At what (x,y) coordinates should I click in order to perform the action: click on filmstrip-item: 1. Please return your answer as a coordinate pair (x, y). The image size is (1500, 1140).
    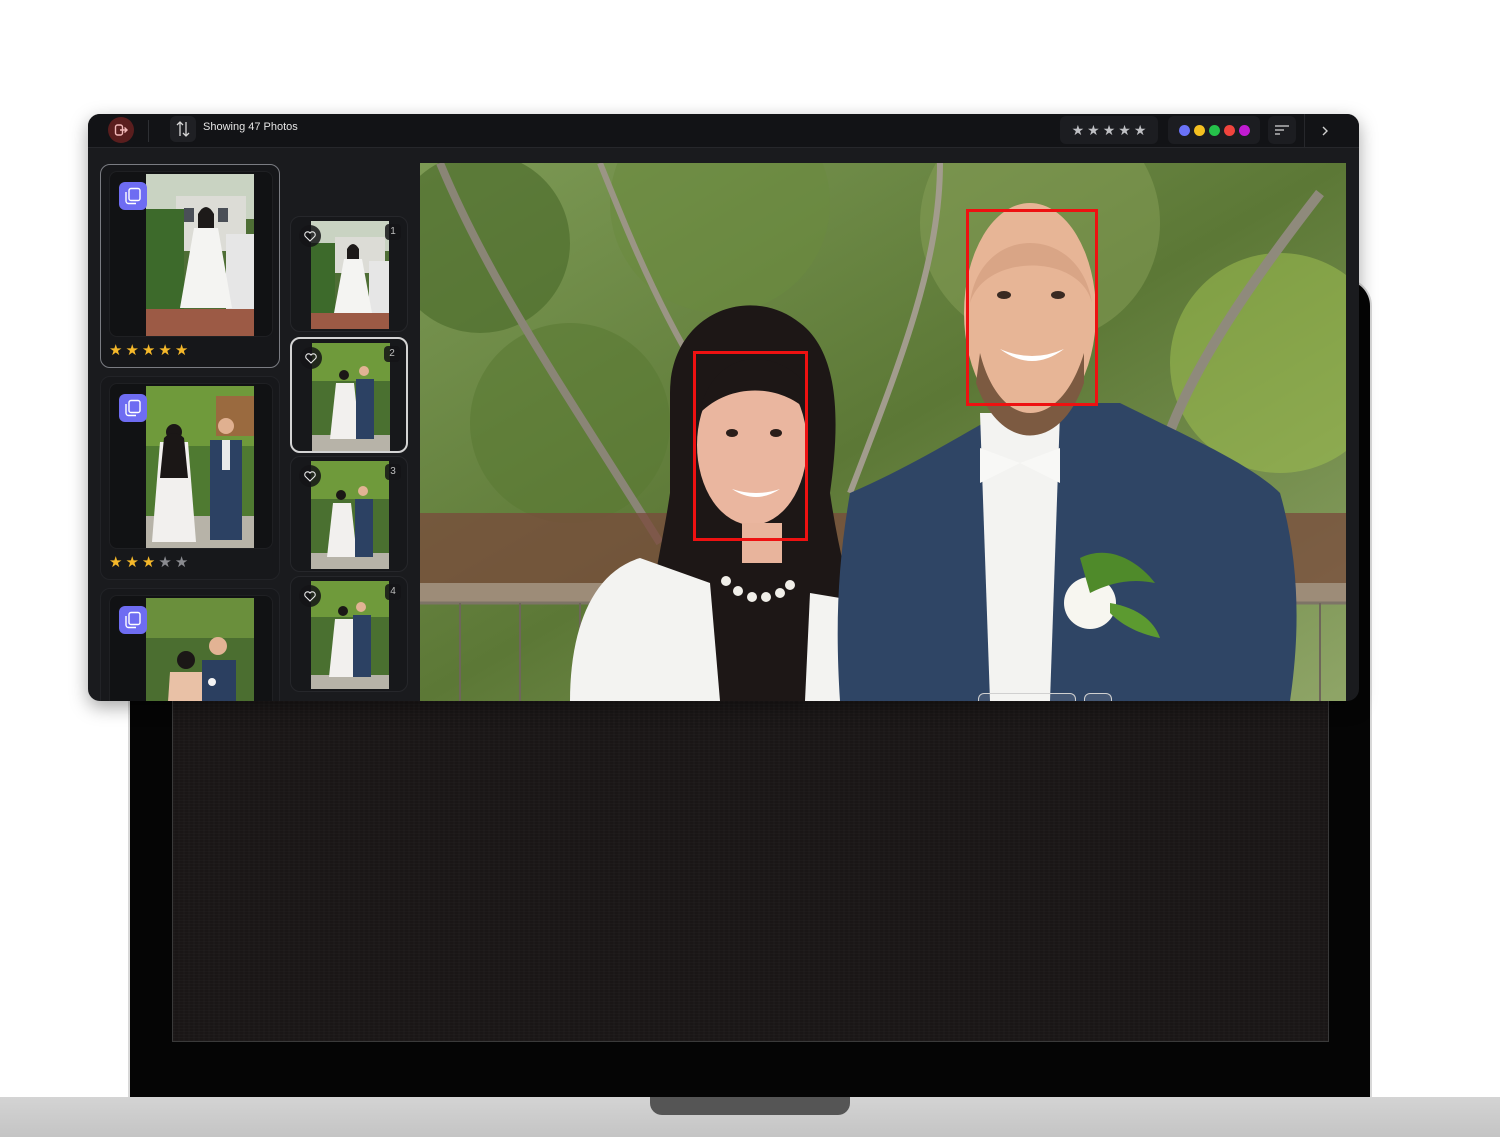
    Looking at the image, I should click on (349, 274).